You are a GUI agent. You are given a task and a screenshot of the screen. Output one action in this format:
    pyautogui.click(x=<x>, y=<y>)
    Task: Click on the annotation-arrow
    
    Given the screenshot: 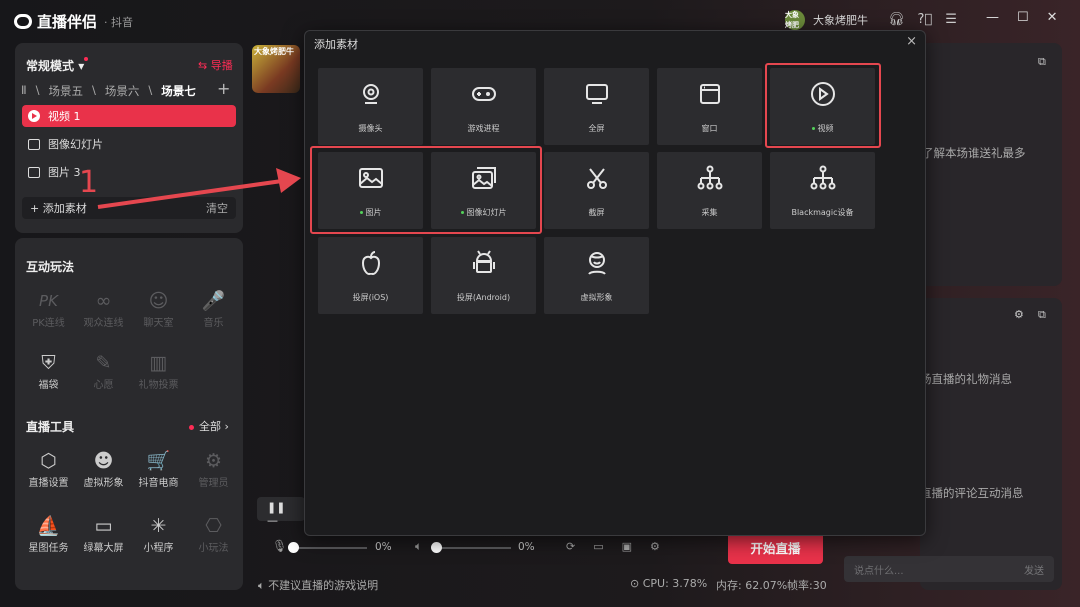 What is the action you would take?
    pyautogui.click(x=199, y=188)
    